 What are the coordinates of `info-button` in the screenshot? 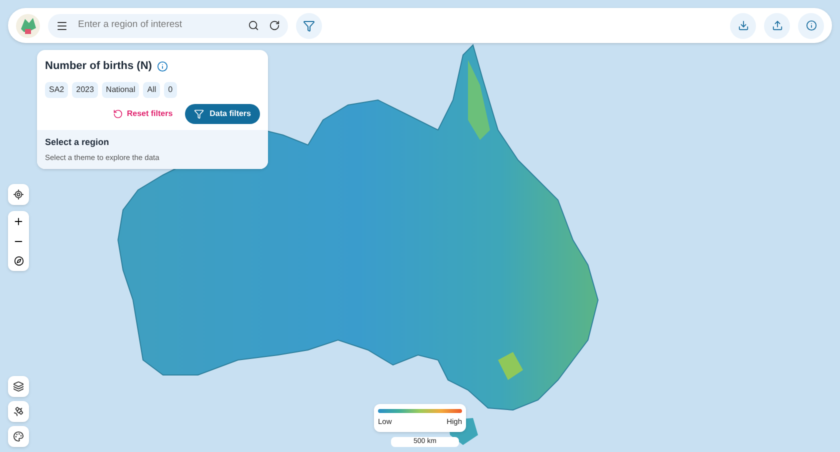 It's located at (811, 25).